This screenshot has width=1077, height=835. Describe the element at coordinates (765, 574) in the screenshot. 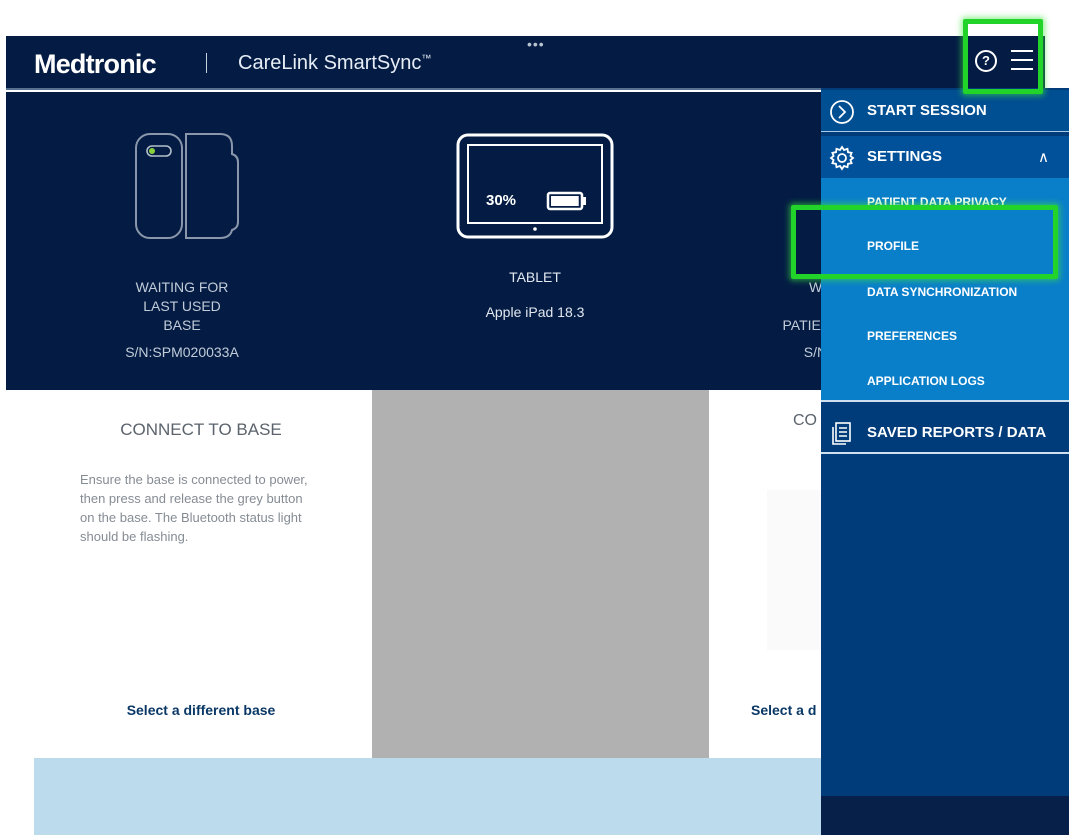

I see `connect-patient-panel: CO Select a d` at that location.